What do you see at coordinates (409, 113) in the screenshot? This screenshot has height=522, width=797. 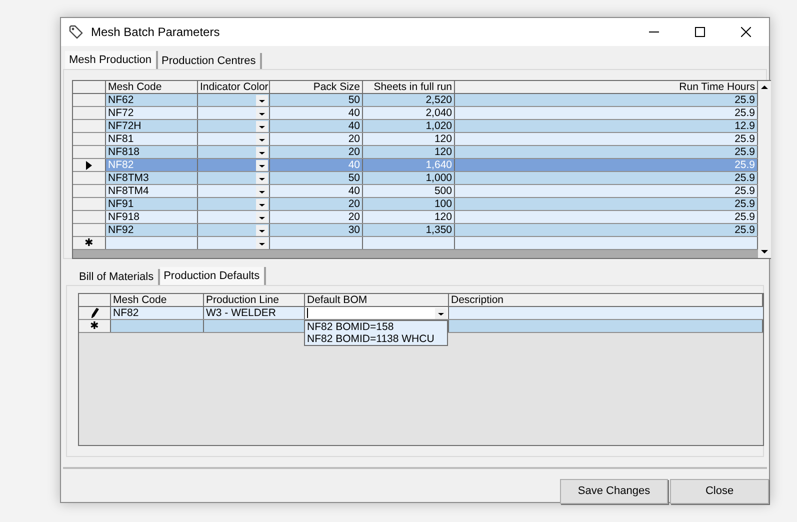 I see `table-cell: 2,040` at bounding box center [409, 113].